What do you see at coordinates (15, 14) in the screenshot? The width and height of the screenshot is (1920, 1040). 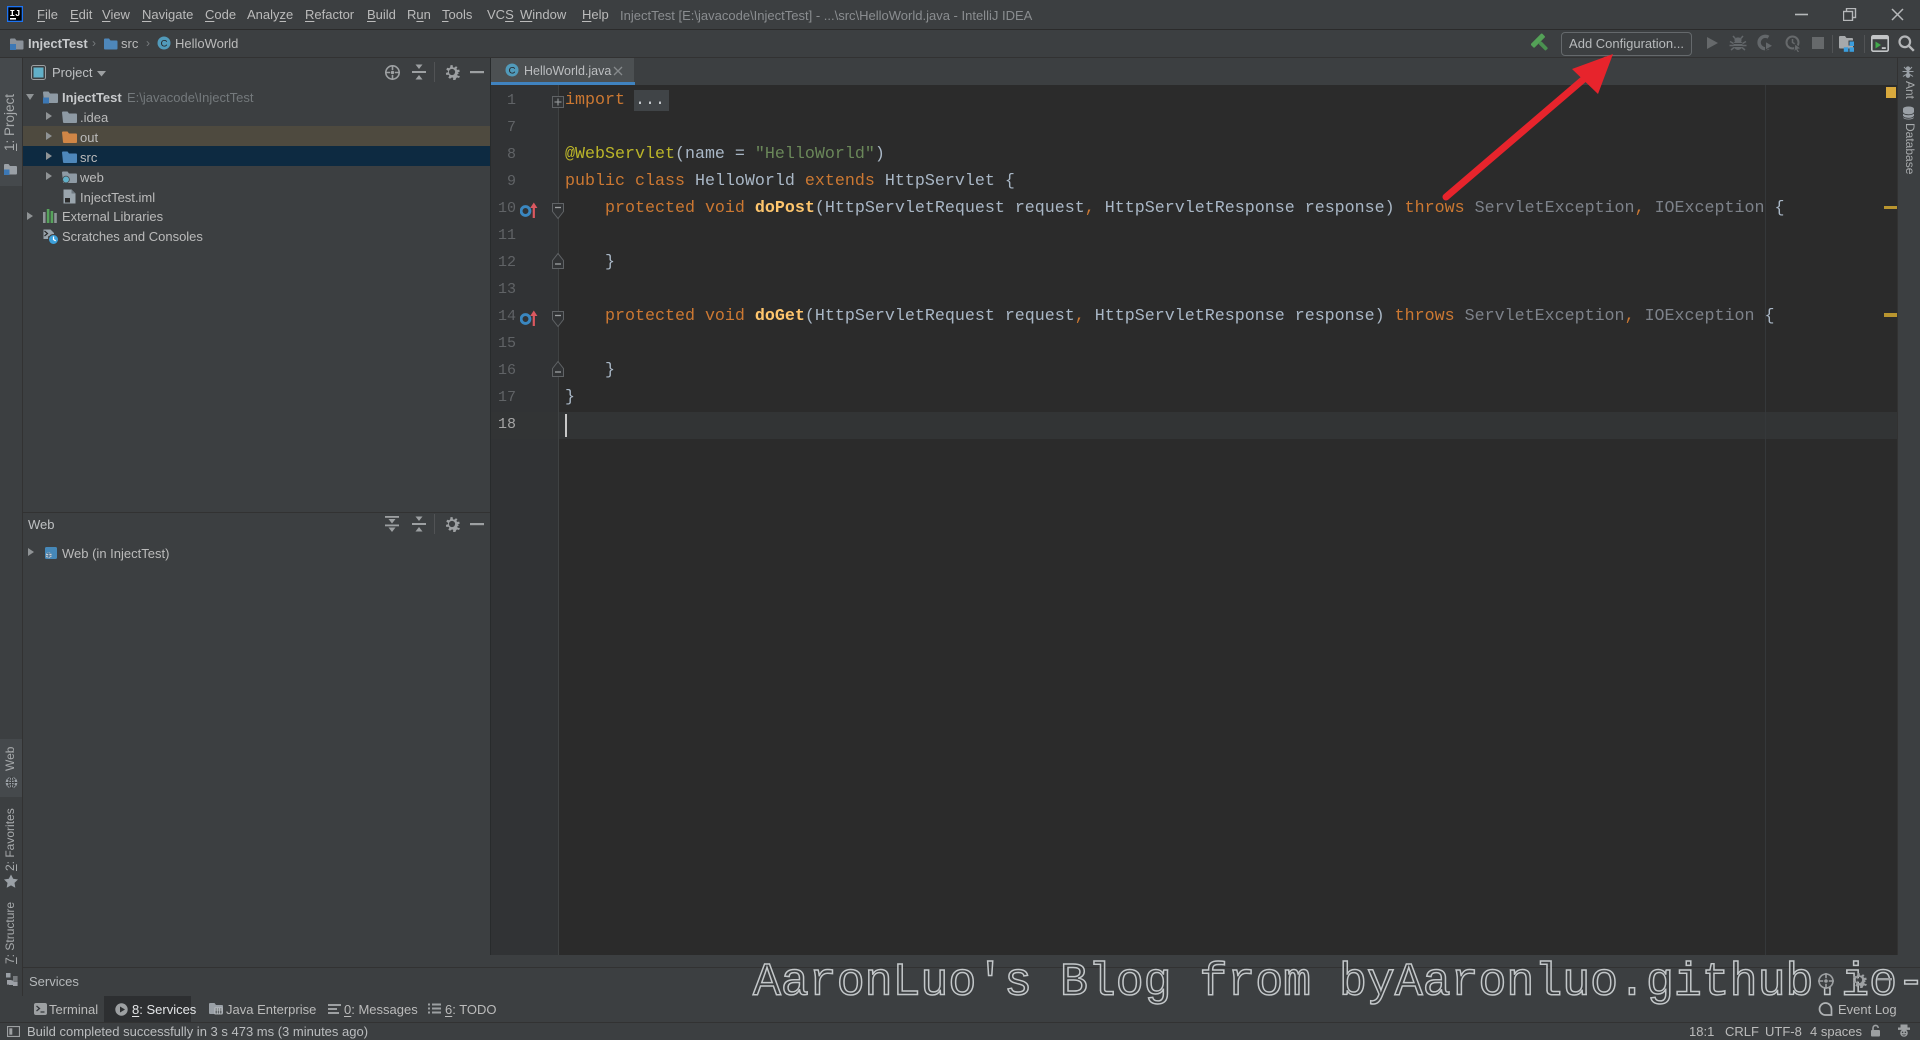 I see `svg-text: IJ` at bounding box center [15, 14].